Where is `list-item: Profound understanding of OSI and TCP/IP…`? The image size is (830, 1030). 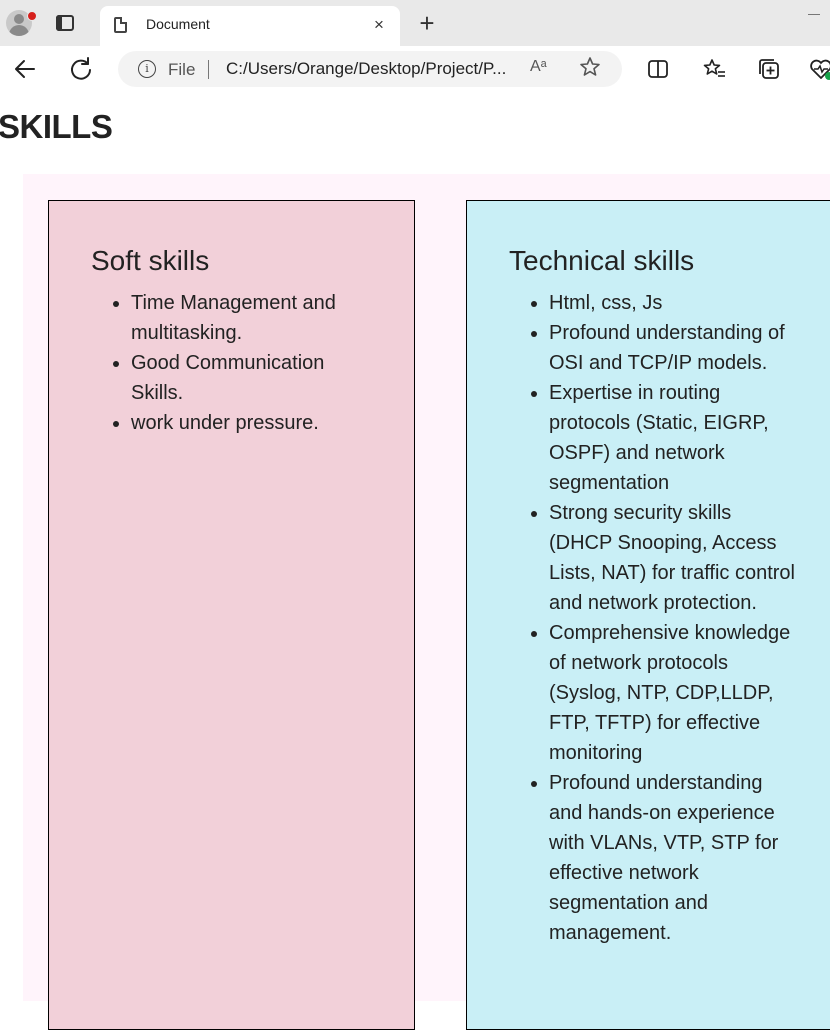
list-item: Profound understanding of OSI and TCP/IP… is located at coordinates (674, 348).